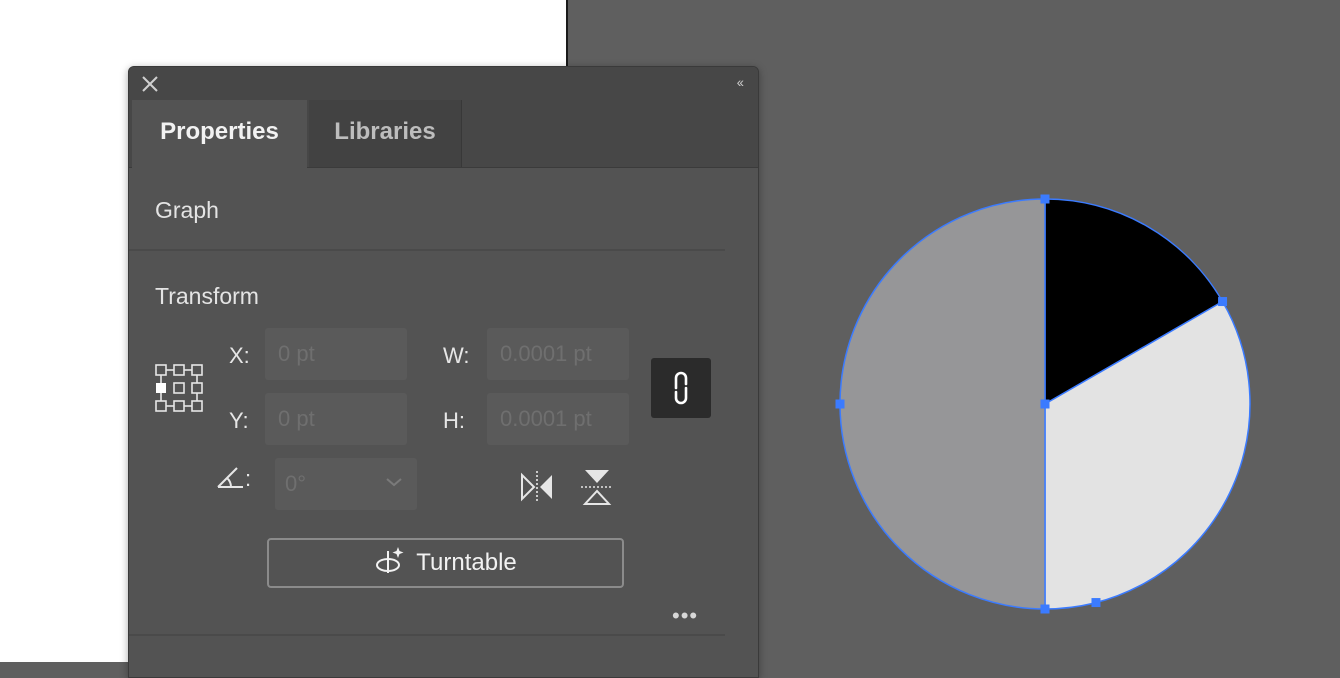  I want to click on height-field: 0.0001 pt, so click(558, 419).